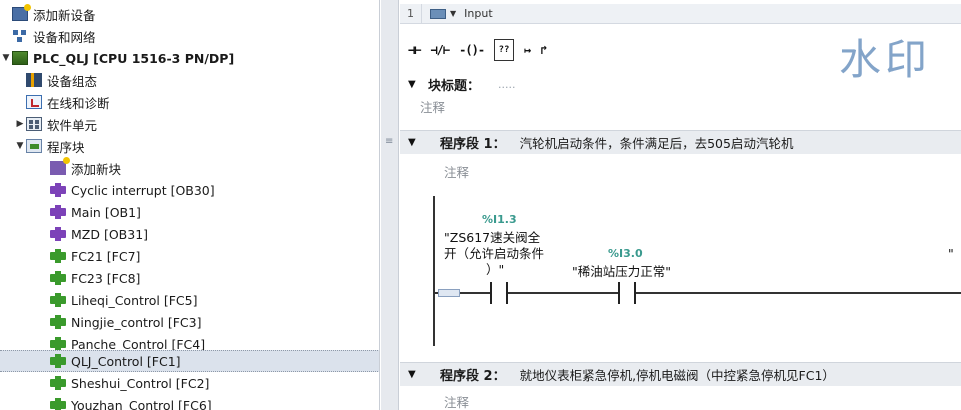 The image size is (961, 410). I want to click on network-2-header: ▼ 程序段 2： 就地仪表柜紧急停机,停机电磁阀（中控紧急停机见FC1）, so click(680, 374).